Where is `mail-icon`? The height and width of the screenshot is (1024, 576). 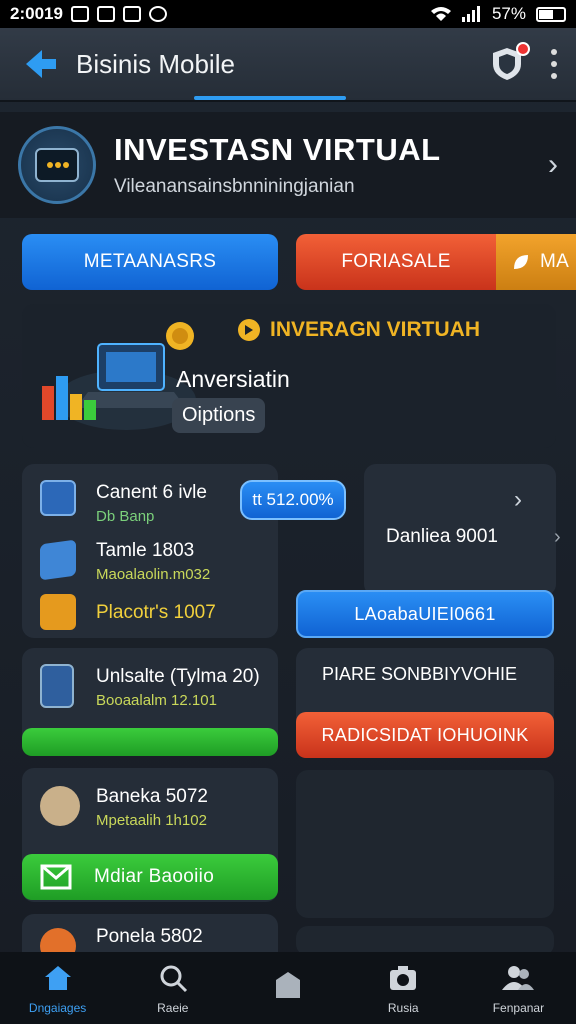 mail-icon is located at coordinates (56, 877).